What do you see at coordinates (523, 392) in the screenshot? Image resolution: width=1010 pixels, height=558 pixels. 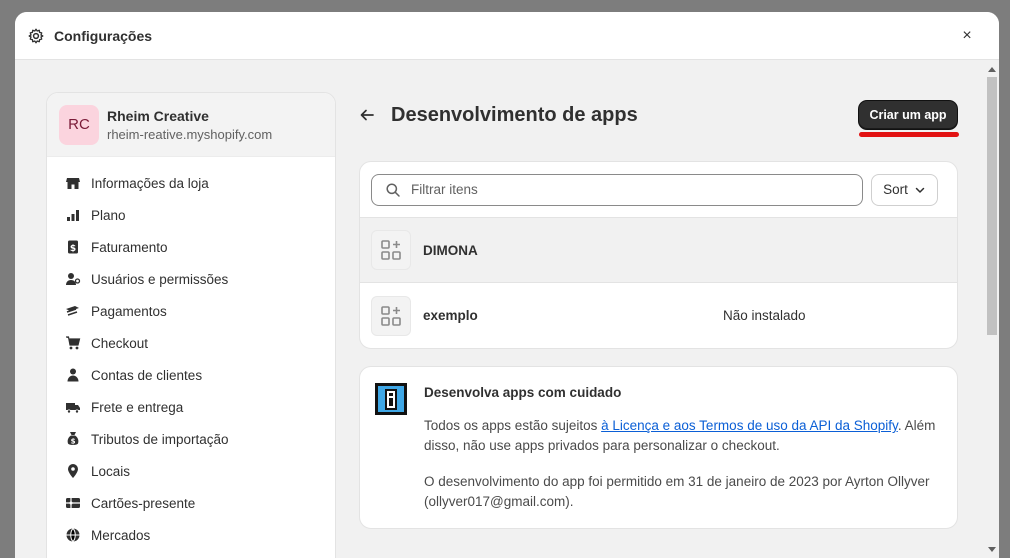 I see `info-title: Desenvolva apps com cuidado` at bounding box center [523, 392].